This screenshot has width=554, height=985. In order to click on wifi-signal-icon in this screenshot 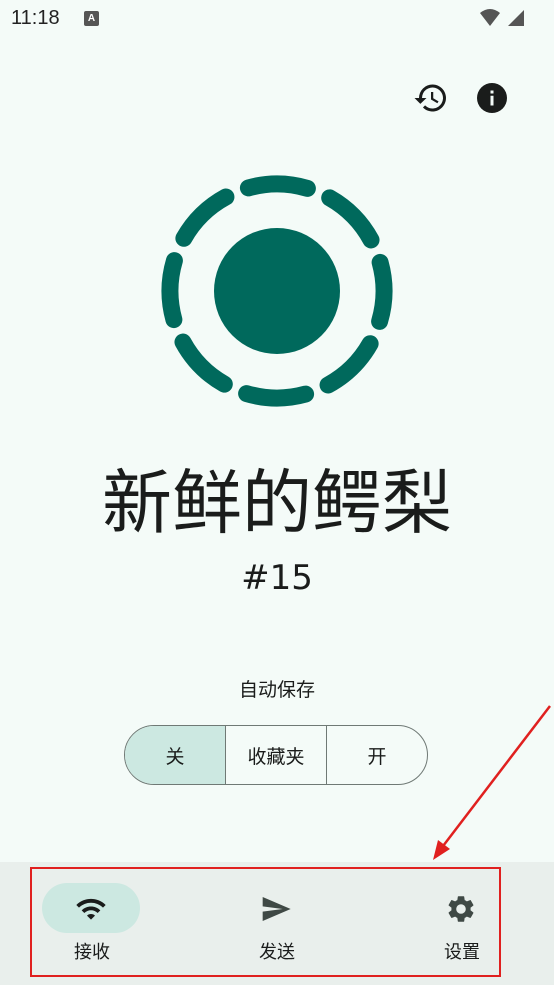, I will do `click(490, 17)`.